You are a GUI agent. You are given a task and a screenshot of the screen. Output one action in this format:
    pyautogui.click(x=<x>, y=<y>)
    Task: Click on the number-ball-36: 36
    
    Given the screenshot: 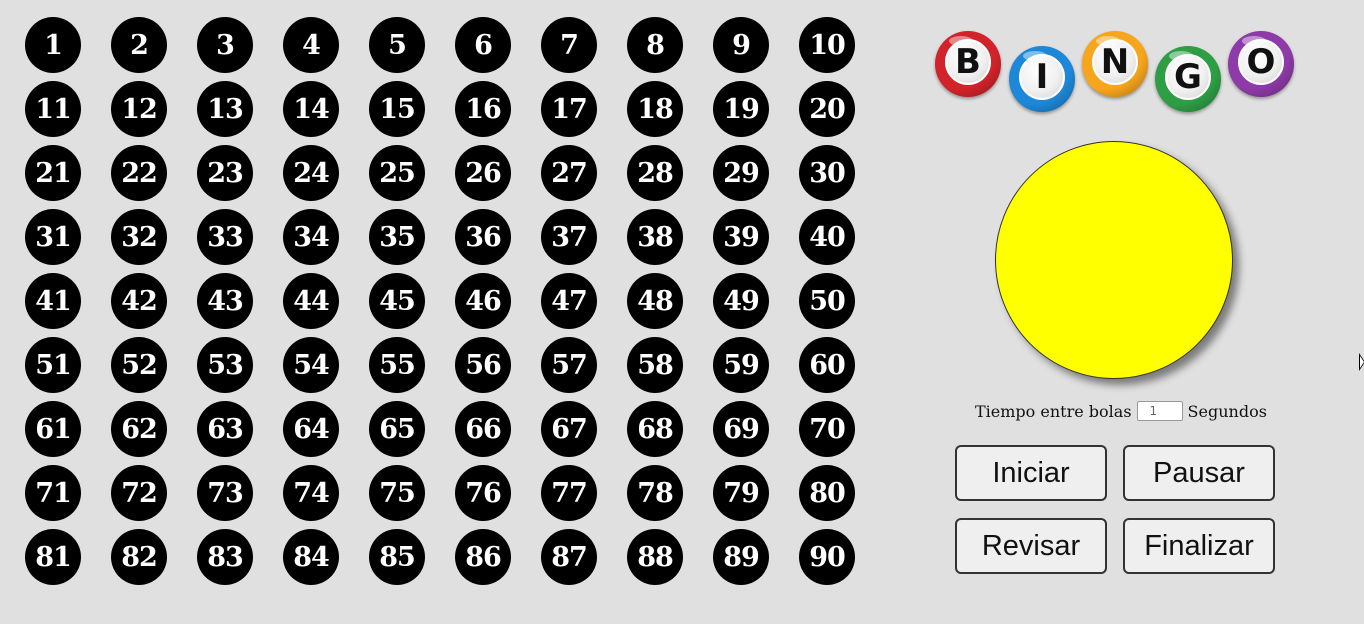 What is the action you would take?
    pyautogui.click(x=483, y=237)
    